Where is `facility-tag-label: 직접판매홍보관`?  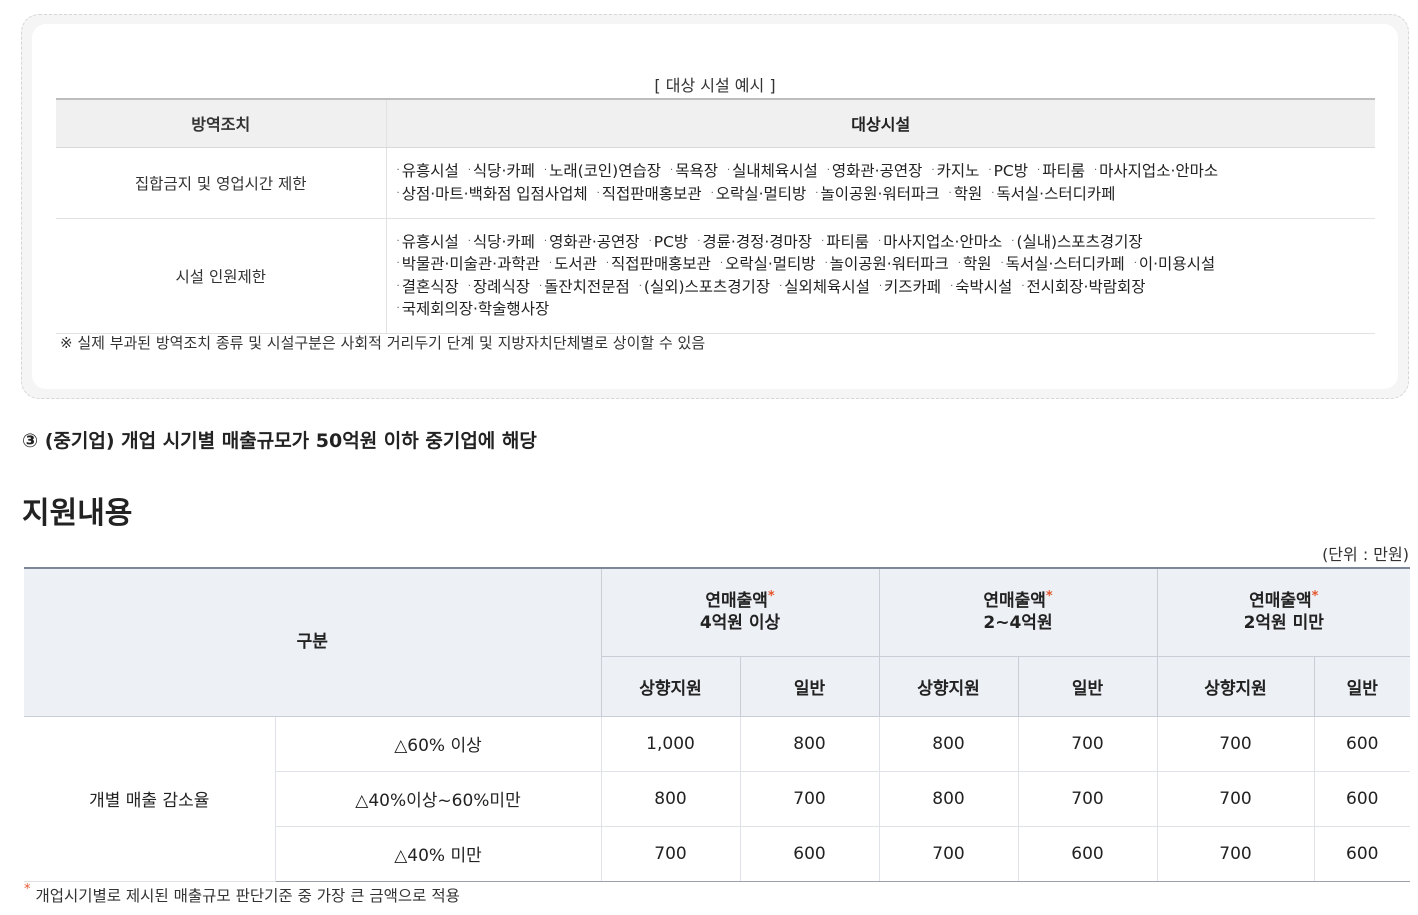
facility-tag-label: 직접판매홍보관 is located at coordinates (661, 264).